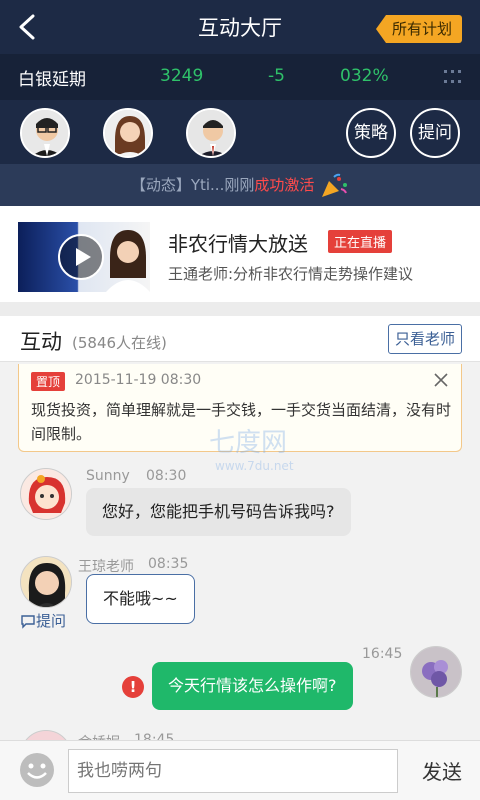 The height and width of the screenshot is (800, 480). What do you see at coordinates (364, 76) in the screenshot?
I see `ticker-percent: 032%` at bounding box center [364, 76].